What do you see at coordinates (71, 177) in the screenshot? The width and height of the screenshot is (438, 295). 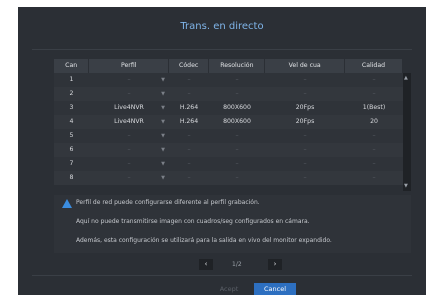 I see `cell-channel: 8` at bounding box center [71, 177].